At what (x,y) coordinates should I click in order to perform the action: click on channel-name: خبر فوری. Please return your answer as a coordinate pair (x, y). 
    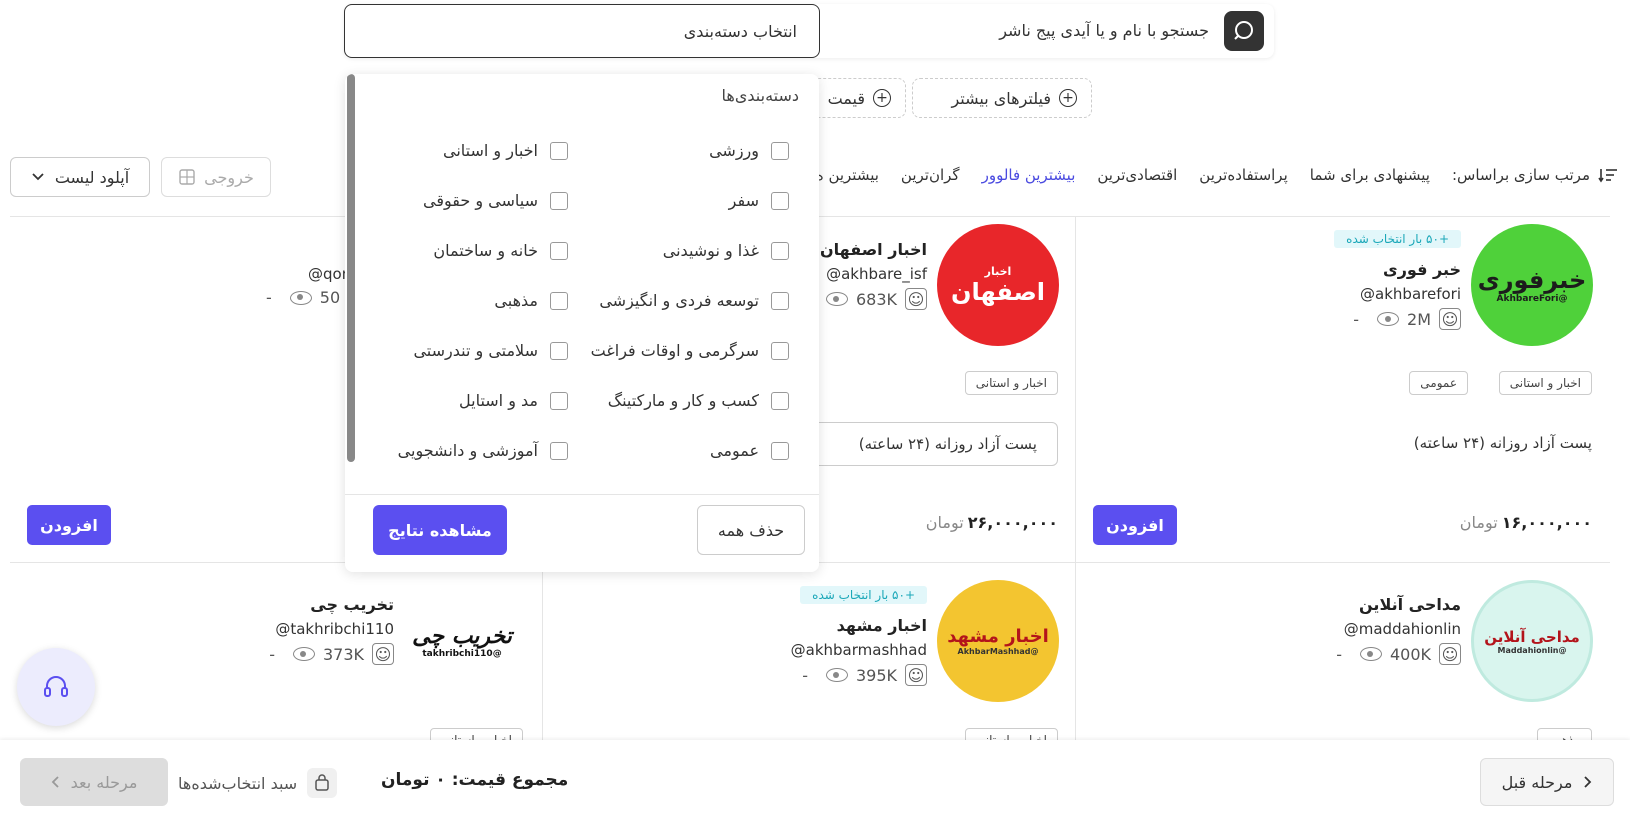
    Looking at the image, I should click on (1422, 269).